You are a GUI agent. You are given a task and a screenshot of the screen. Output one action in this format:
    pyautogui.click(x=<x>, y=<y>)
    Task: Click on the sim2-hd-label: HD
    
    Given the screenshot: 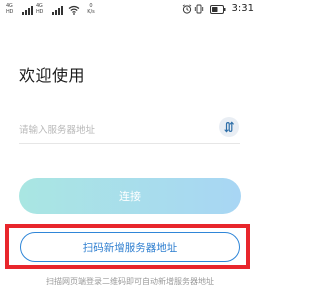 What is the action you would take?
    pyautogui.click(x=40, y=12)
    